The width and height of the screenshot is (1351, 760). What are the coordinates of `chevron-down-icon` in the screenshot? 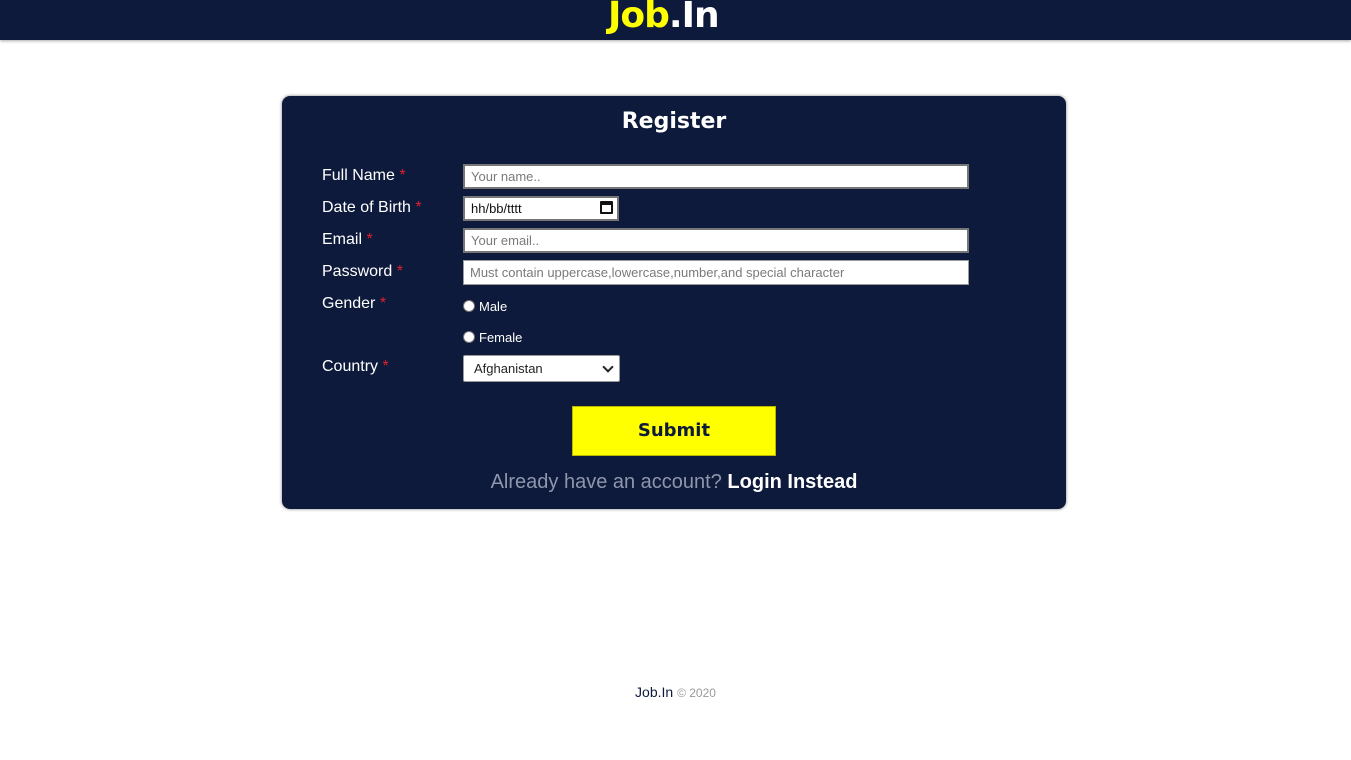 It's located at (608, 367).